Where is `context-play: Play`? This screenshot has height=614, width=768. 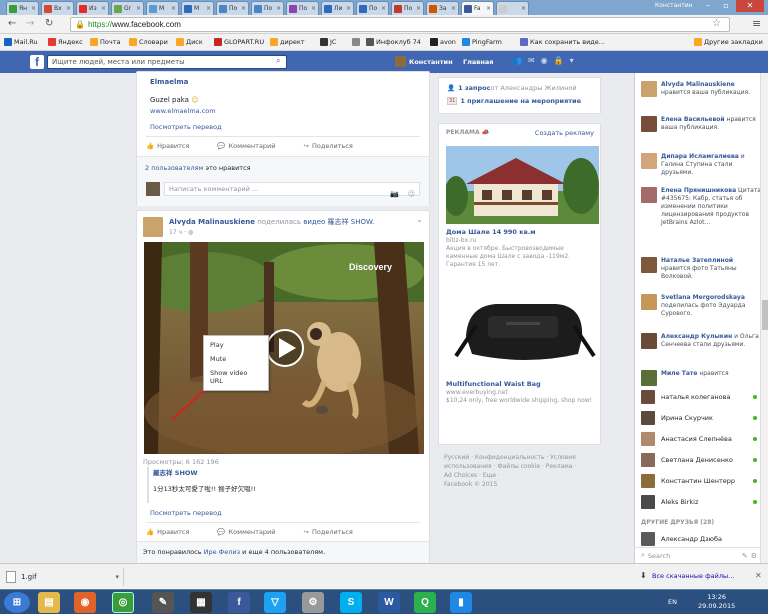 context-play: Play is located at coordinates (236, 345).